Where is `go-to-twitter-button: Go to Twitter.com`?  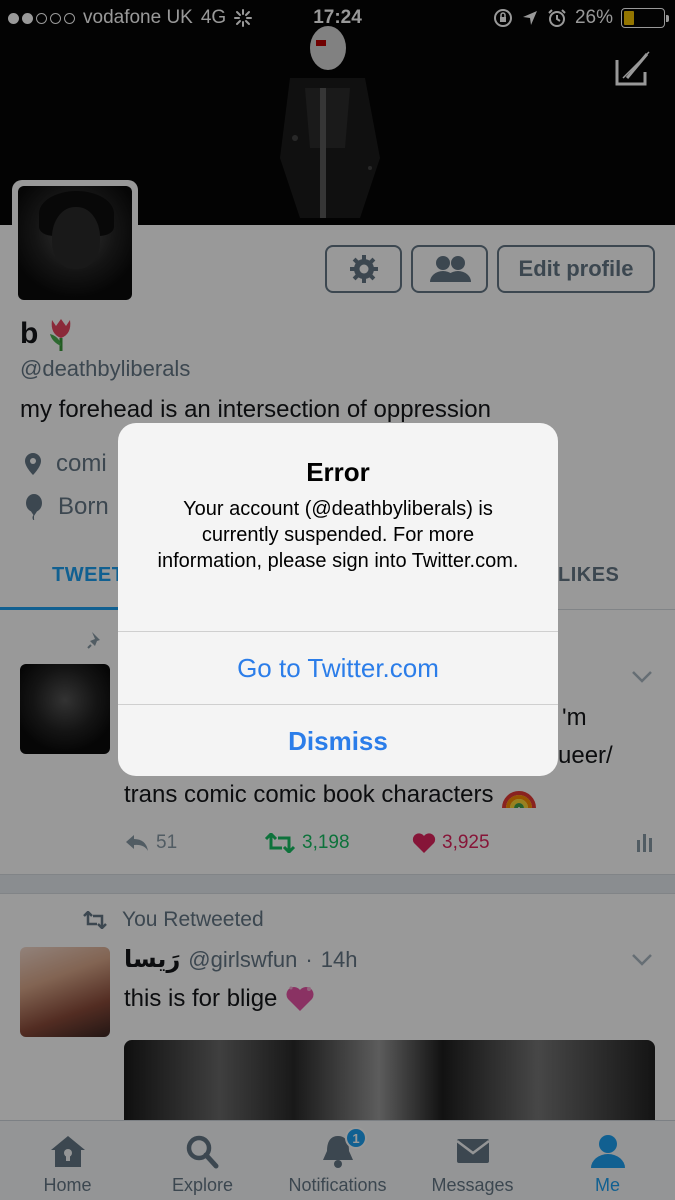
go-to-twitter-button: Go to Twitter.com is located at coordinates (338, 668).